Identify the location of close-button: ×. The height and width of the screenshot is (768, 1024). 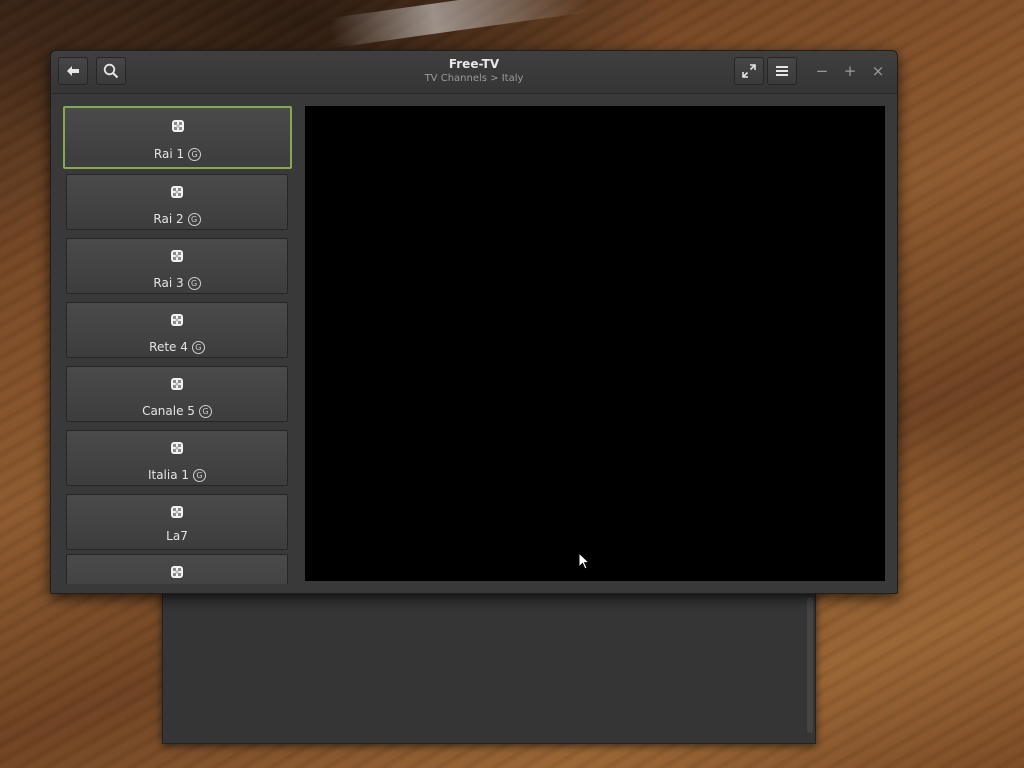
(878, 71).